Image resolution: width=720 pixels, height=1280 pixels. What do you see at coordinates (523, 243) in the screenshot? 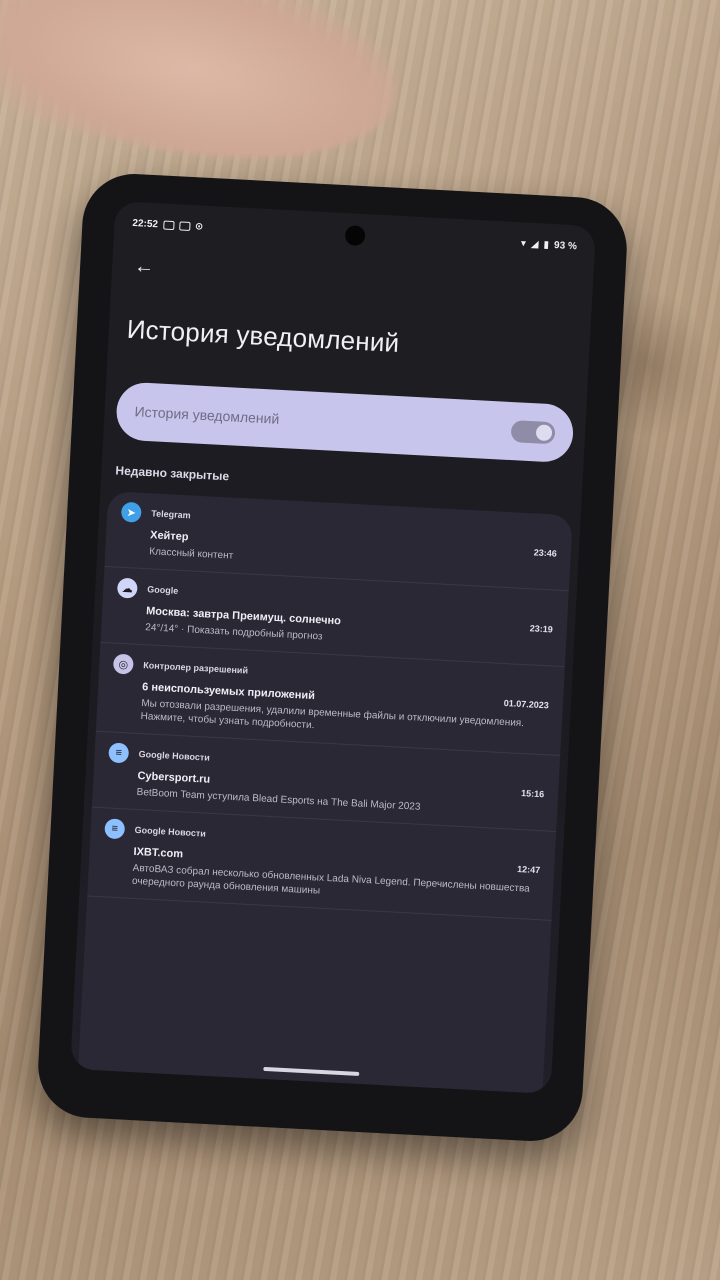
I see `wifi-icon: ▾` at bounding box center [523, 243].